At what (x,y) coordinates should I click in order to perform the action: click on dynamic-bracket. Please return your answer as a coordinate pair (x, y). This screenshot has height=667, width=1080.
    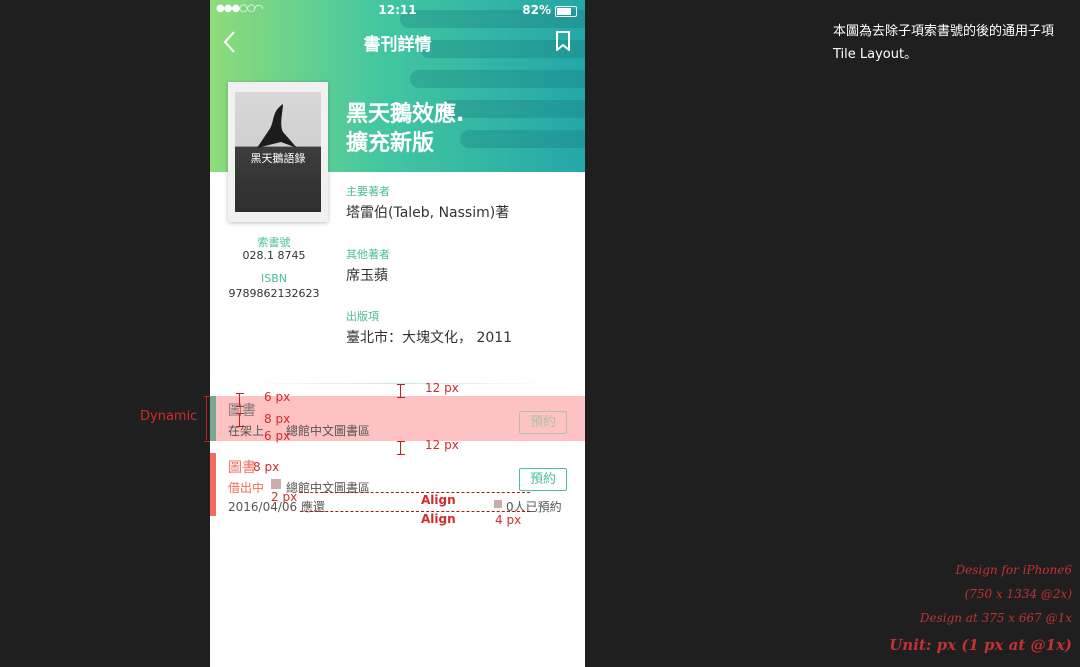
    Looking at the image, I should click on (207, 419).